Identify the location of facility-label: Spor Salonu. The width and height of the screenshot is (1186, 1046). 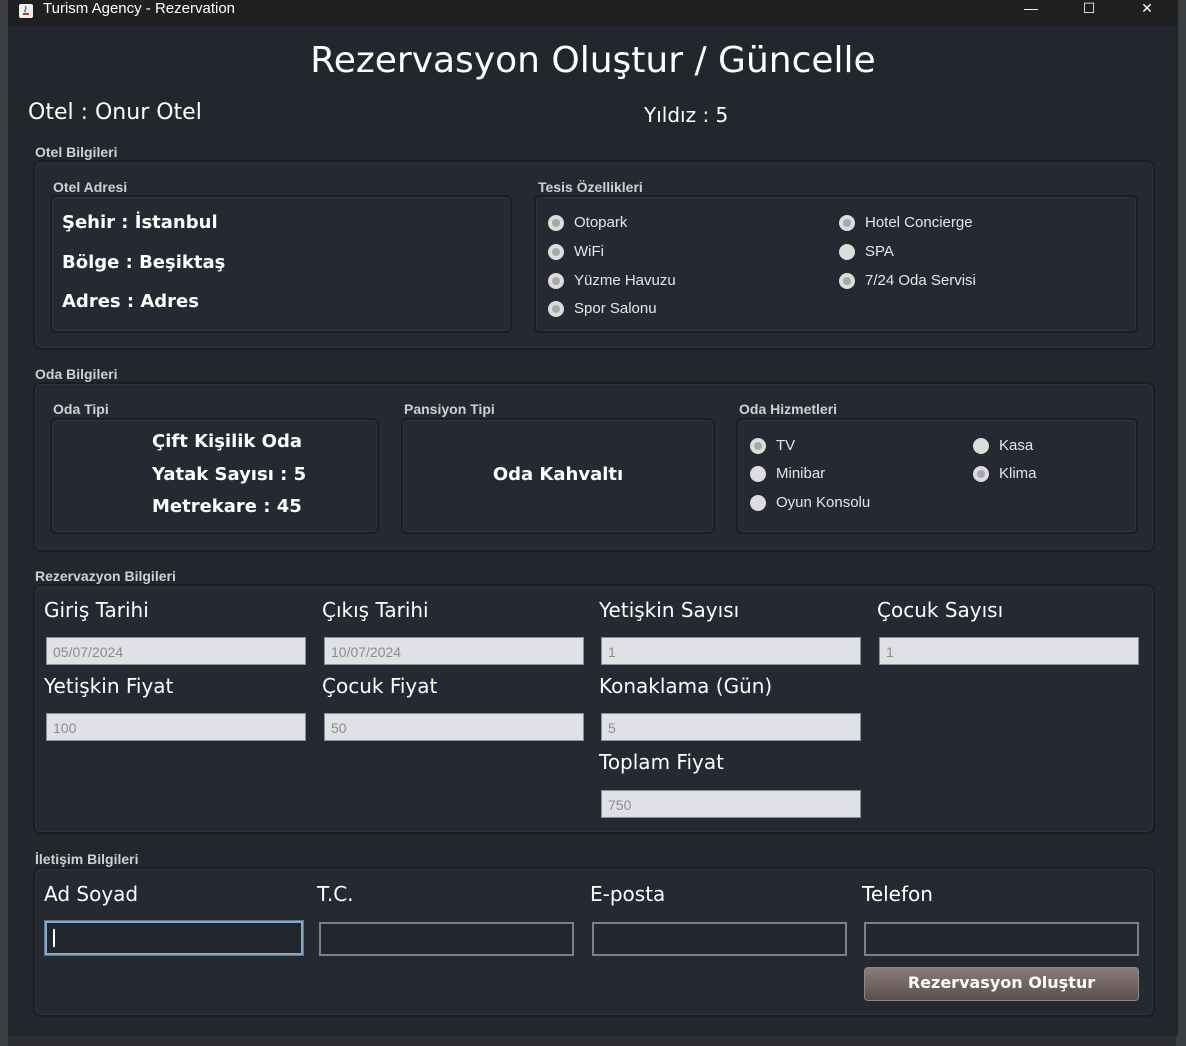
(615, 308).